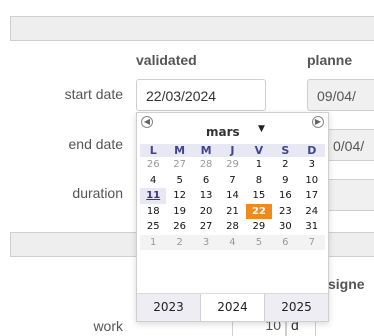  I want to click on calendar-day: 19, so click(179, 212).